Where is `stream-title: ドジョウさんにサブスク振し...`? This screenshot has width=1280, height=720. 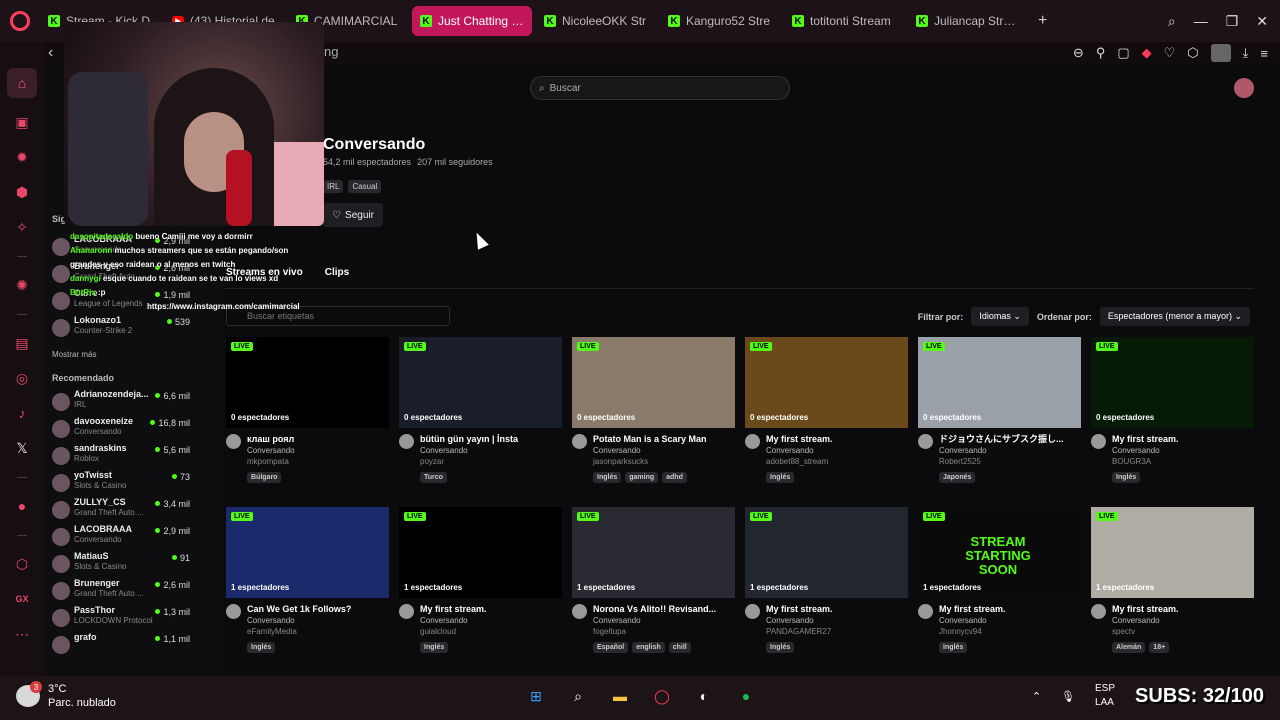
stream-title: ドジョウさんにサブスク振し... is located at coordinates (1009, 439).